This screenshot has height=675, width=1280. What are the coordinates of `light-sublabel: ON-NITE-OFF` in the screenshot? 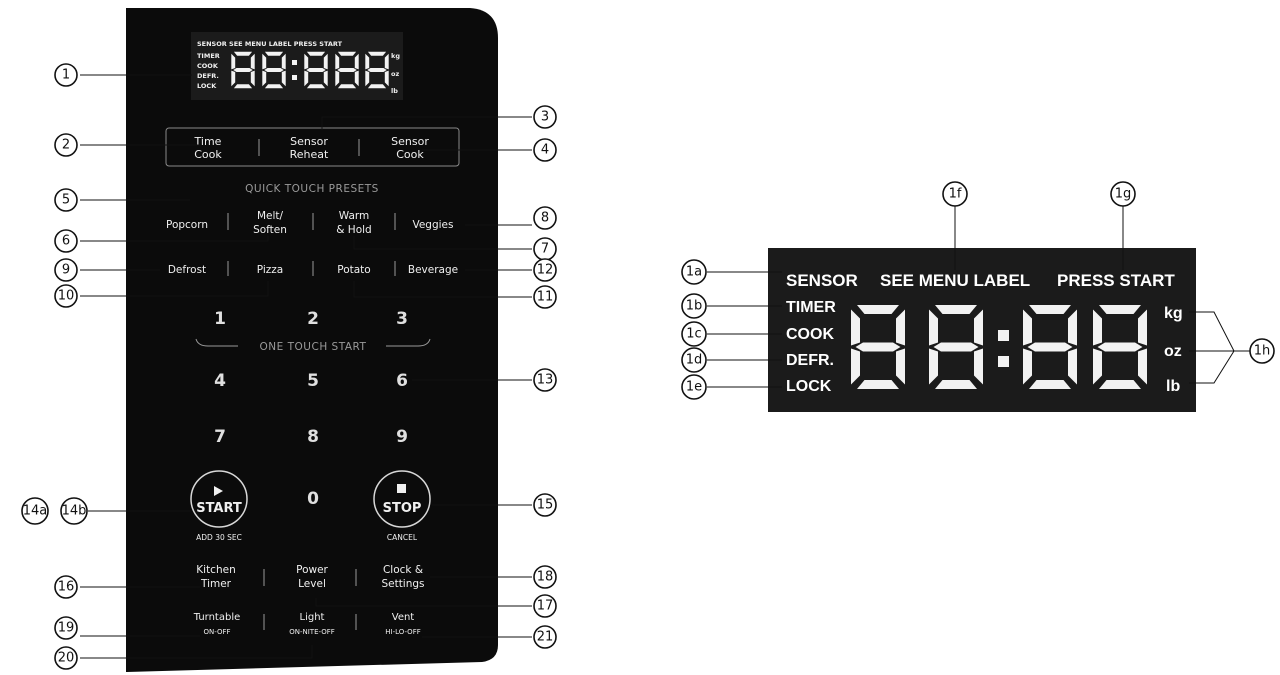 It's located at (312, 632).